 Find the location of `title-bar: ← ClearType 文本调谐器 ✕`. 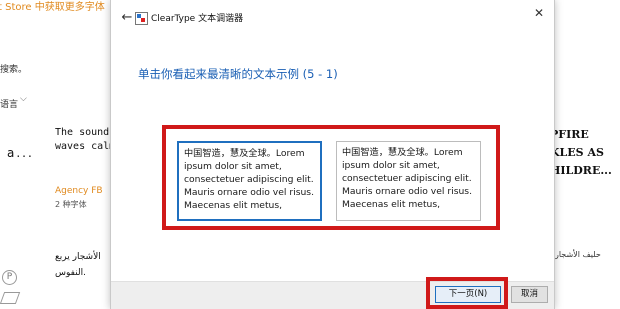

title-bar: ← ClearType 文本调谐器 ✕ is located at coordinates (332, 17).